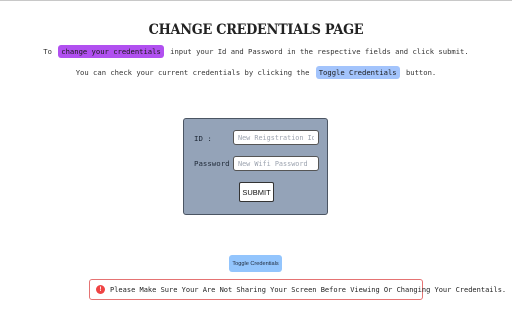 Image resolution: width=512 pixels, height=320 pixels. Describe the element at coordinates (216, 163) in the screenshot. I see `password-label: Password :` at that location.